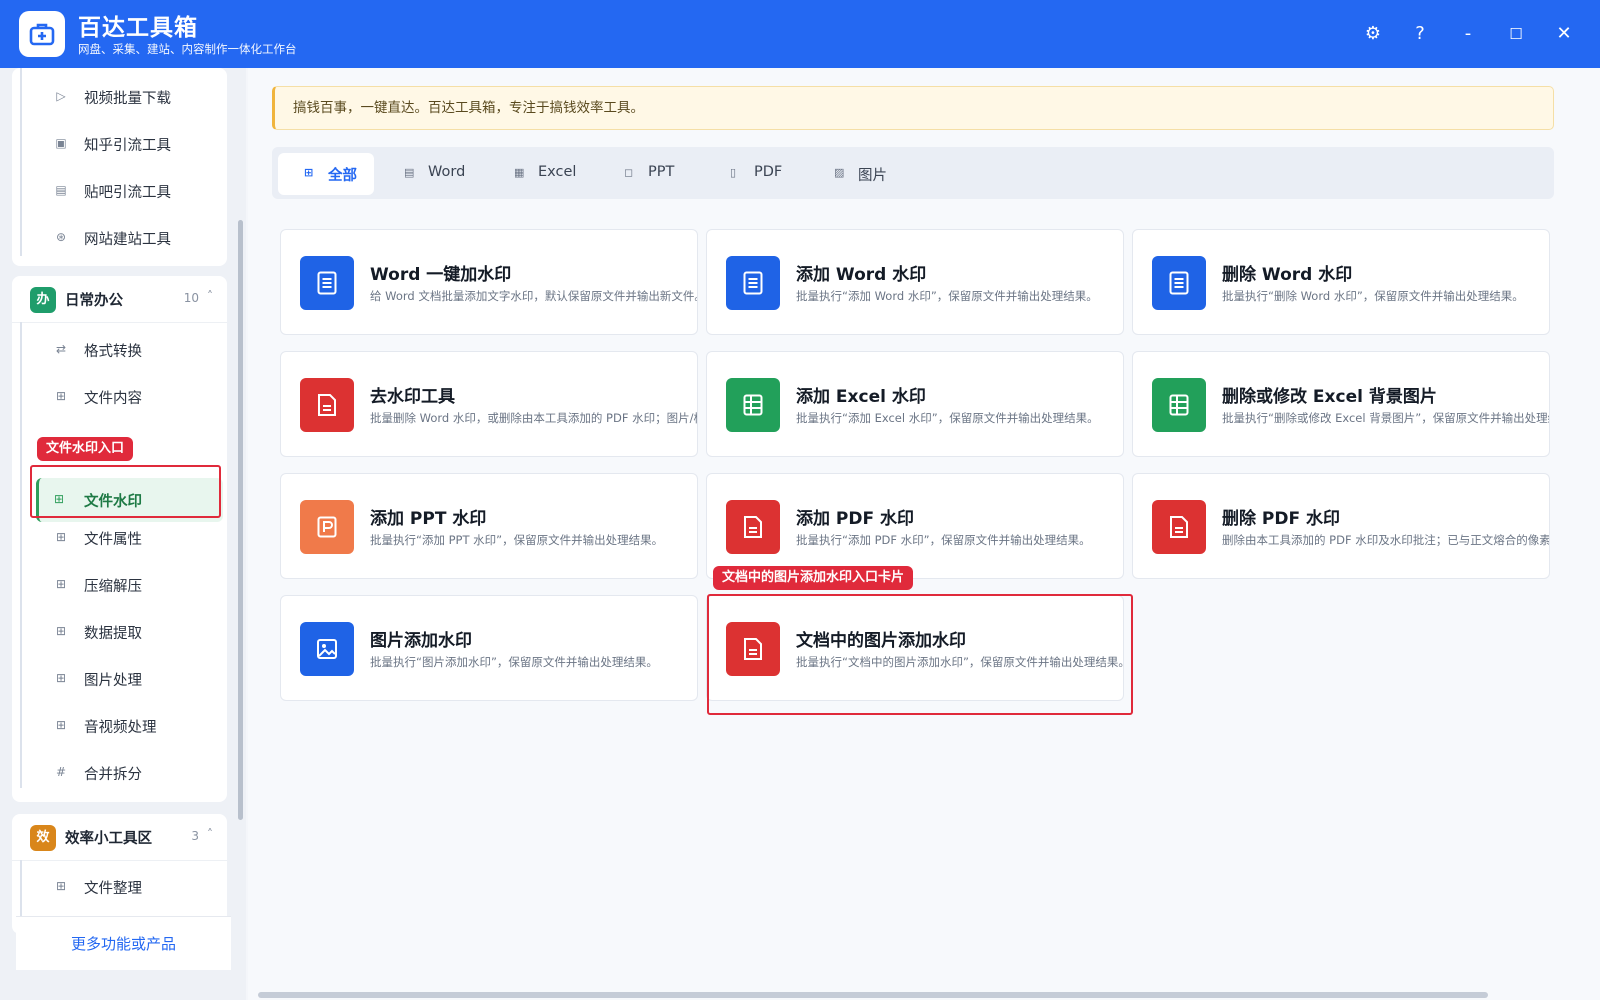  I want to click on annotation-outline-file-watermark, so click(125, 491).